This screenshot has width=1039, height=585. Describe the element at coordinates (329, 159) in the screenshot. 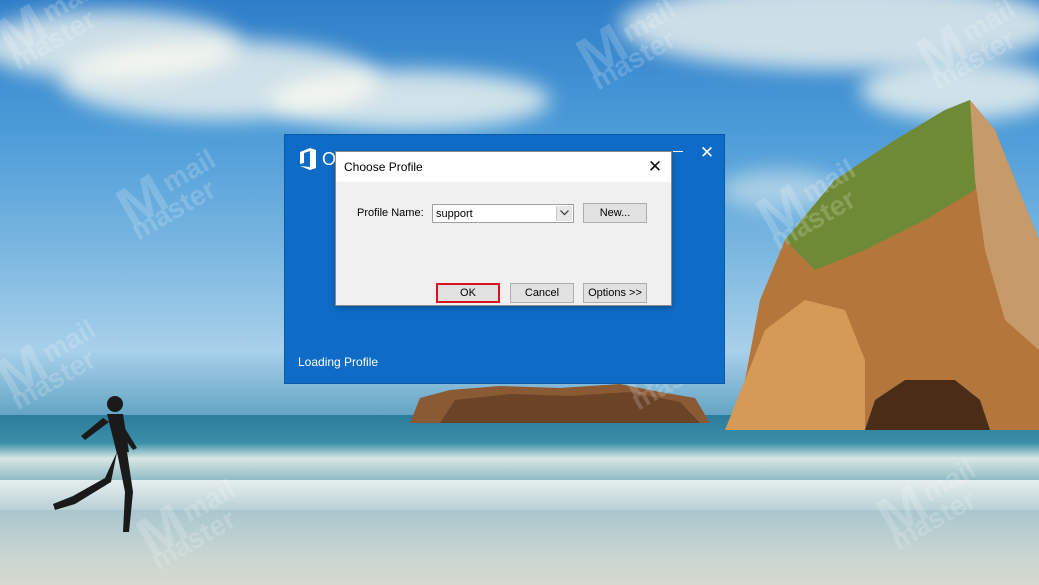

I see `splash-title: O` at that location.